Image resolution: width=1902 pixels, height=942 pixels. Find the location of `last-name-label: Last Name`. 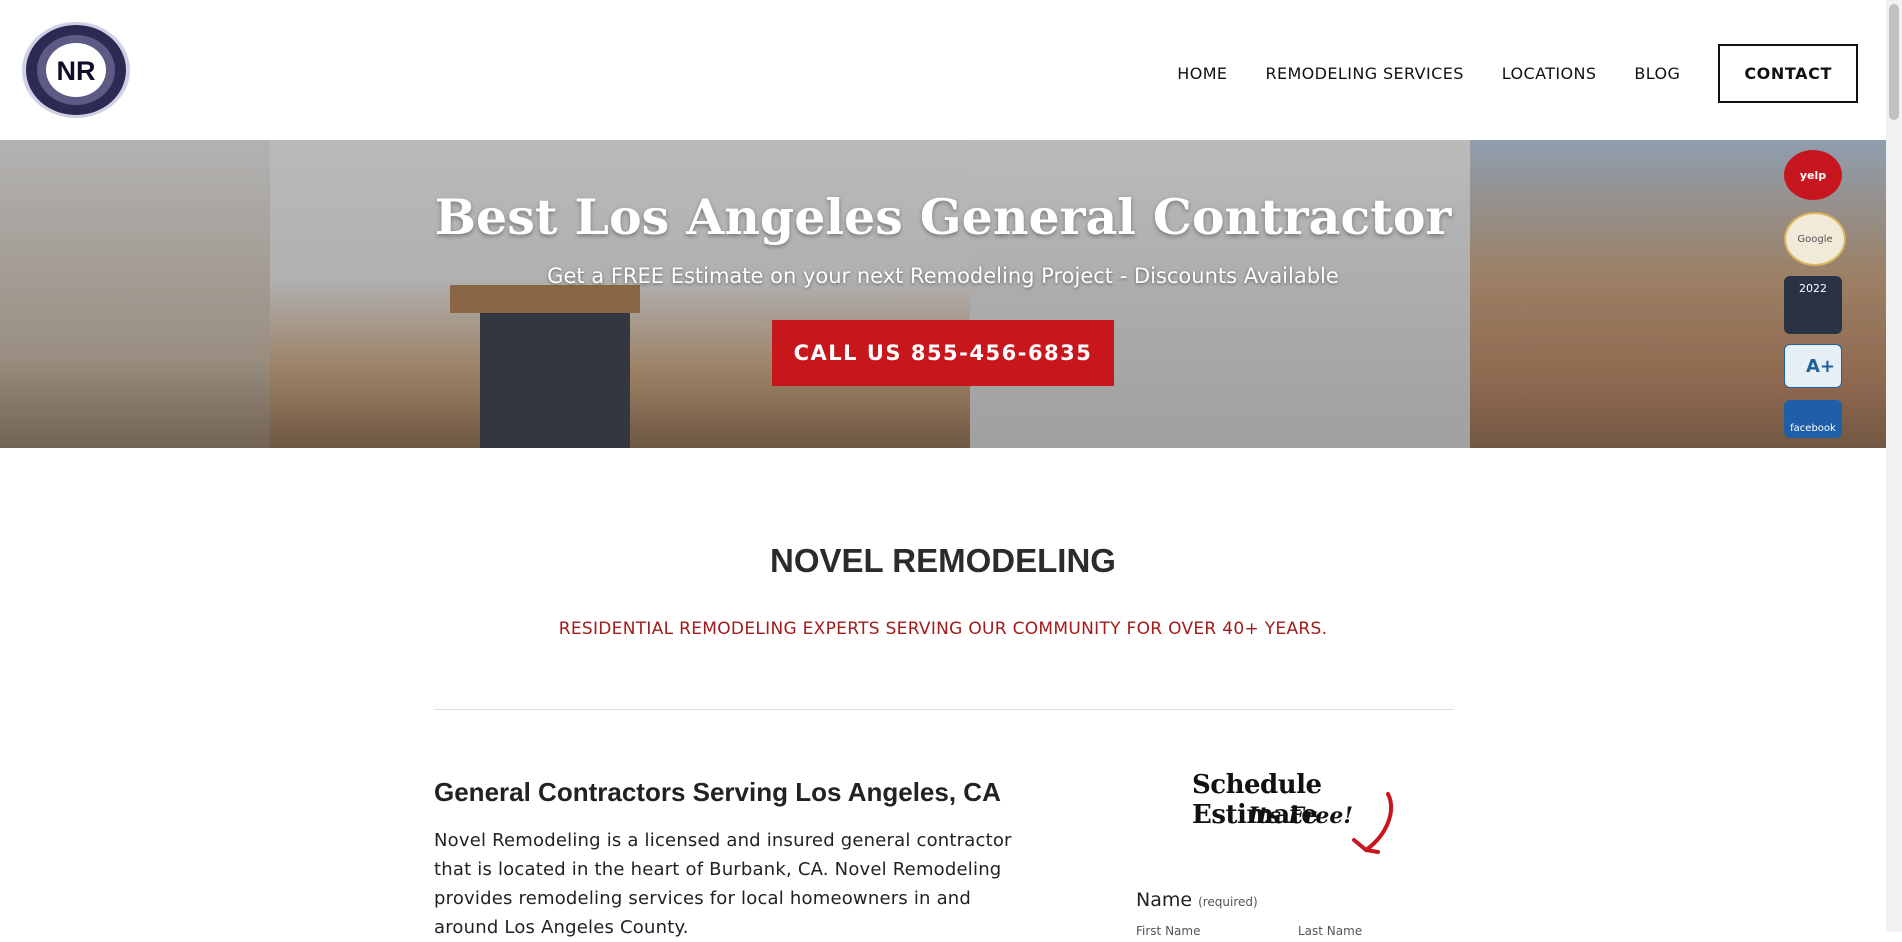

last-name-label: Last Name is located at coordinates (1330, 931).